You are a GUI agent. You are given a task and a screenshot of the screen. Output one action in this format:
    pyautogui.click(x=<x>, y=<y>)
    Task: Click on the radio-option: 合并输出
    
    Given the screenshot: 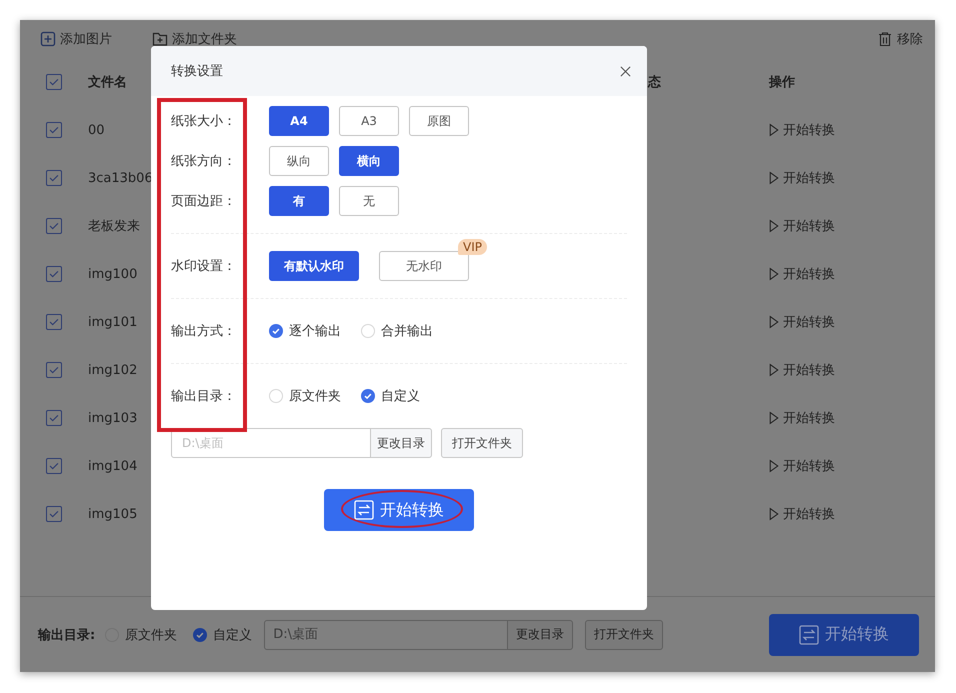 What is the action you would take?
    pyautogui.click(x=397, y=331)
    